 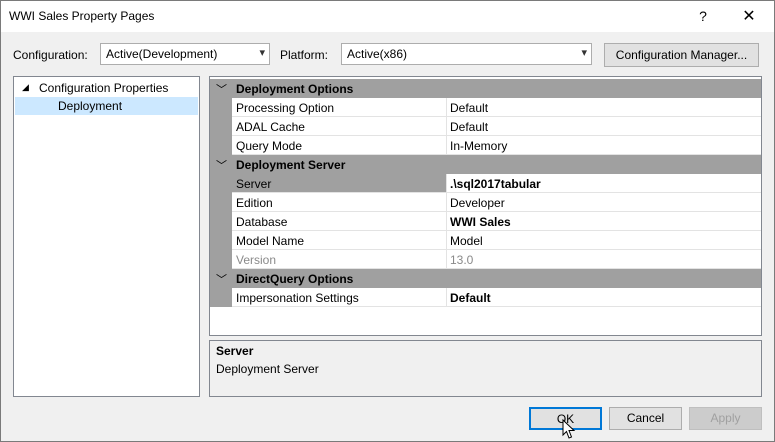 I want to click on property-row: Query Mode In-Memory, so click(x=485, y=145).